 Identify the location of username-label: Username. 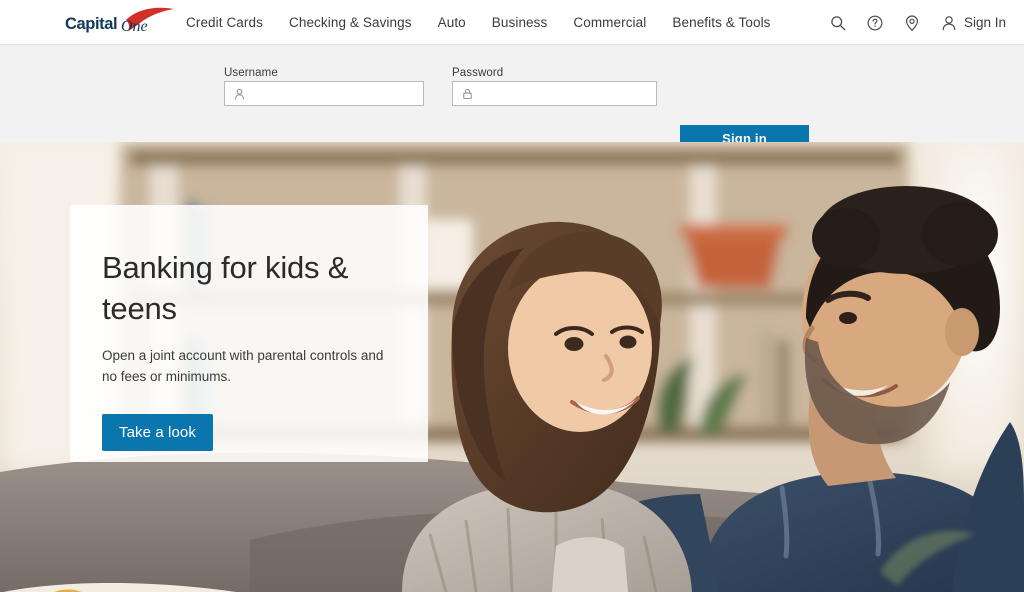
(251, 73).